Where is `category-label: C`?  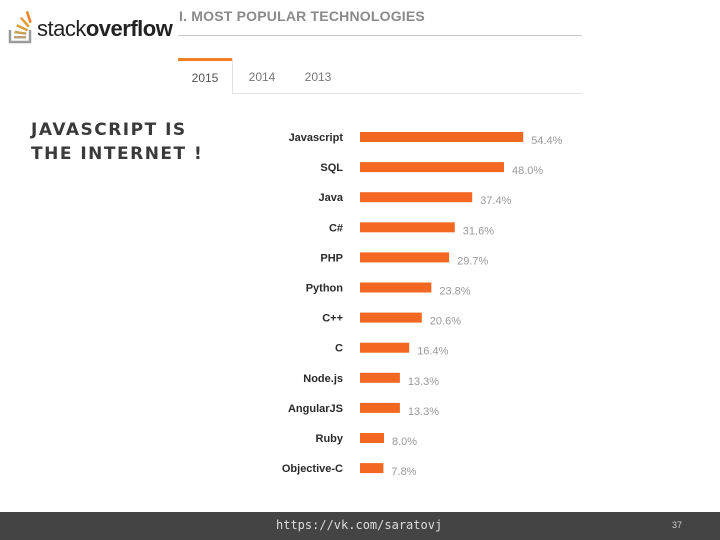
category-label: C is located at coordinates (339, 349).